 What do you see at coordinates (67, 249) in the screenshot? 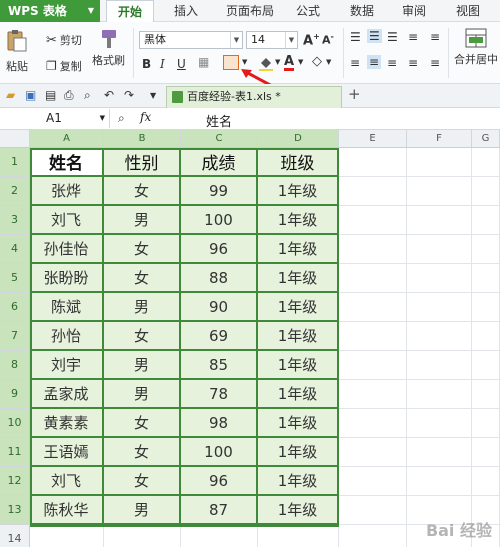
I see `table-cell: 孙佳怡` at bounding box center [67, 249].